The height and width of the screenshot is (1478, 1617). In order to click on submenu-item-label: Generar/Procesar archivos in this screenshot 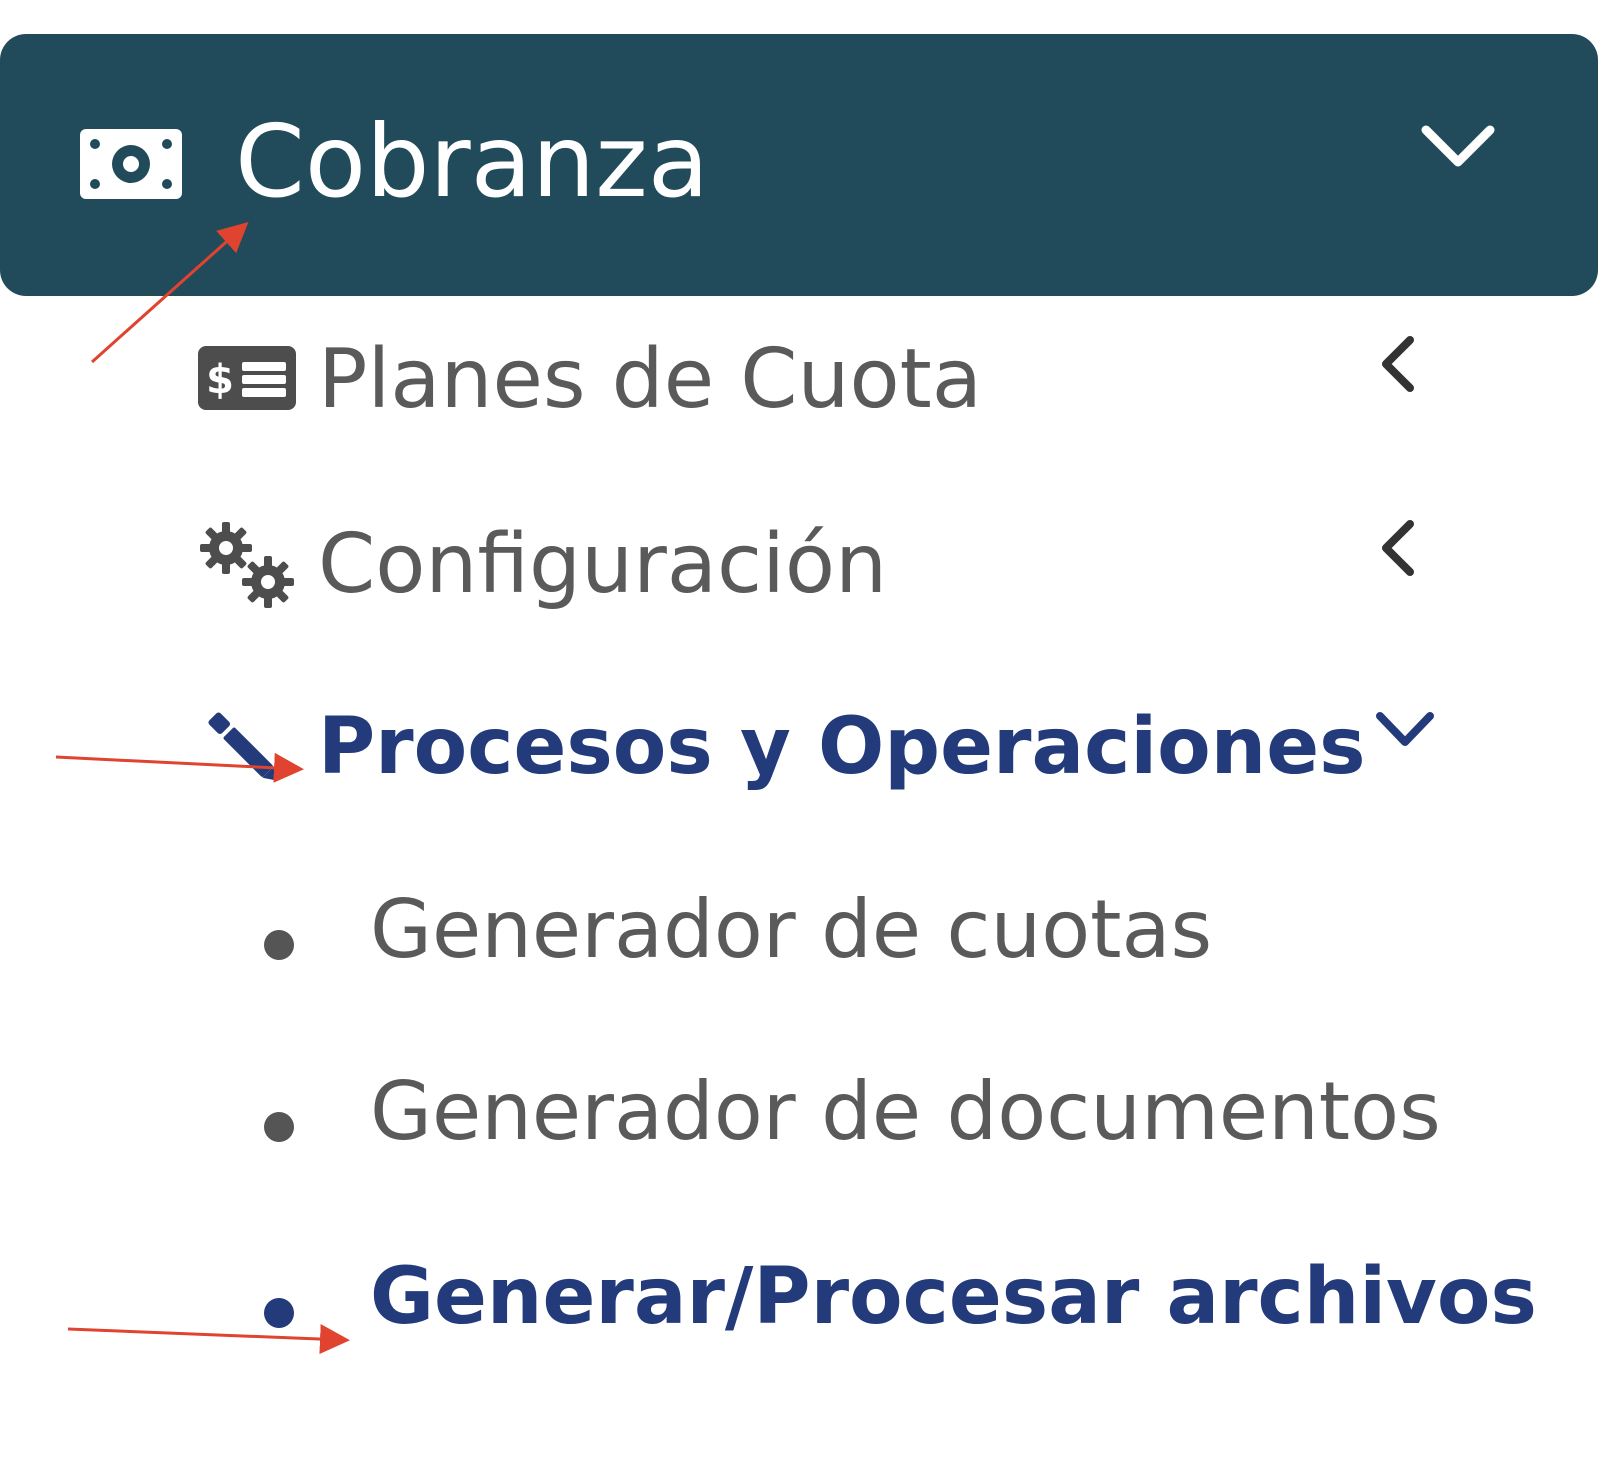, I will do `click(953, 1297)`.